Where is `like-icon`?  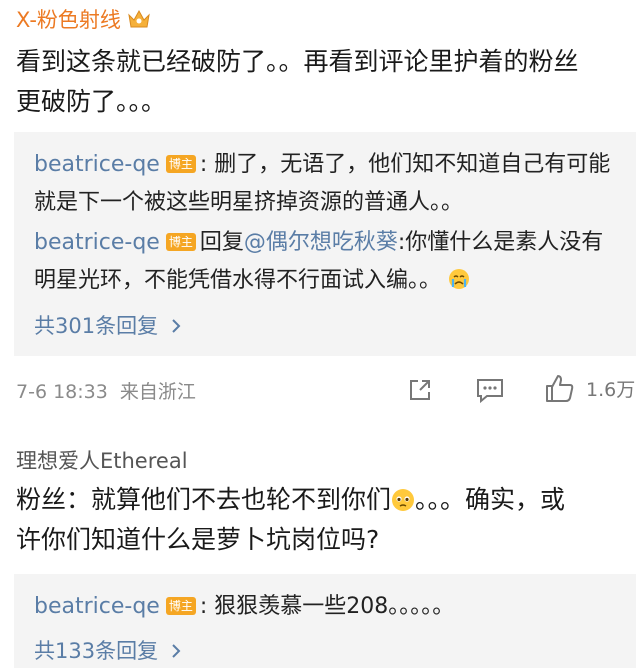 like-icon is located at coordinates (560, 388).